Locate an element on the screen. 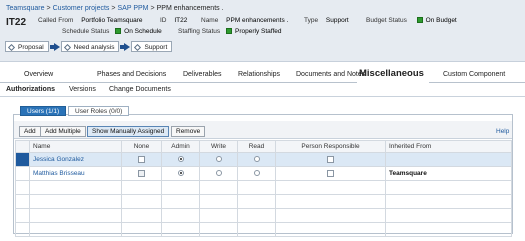  column-header-write: Write is located at coordinates (218, 146).